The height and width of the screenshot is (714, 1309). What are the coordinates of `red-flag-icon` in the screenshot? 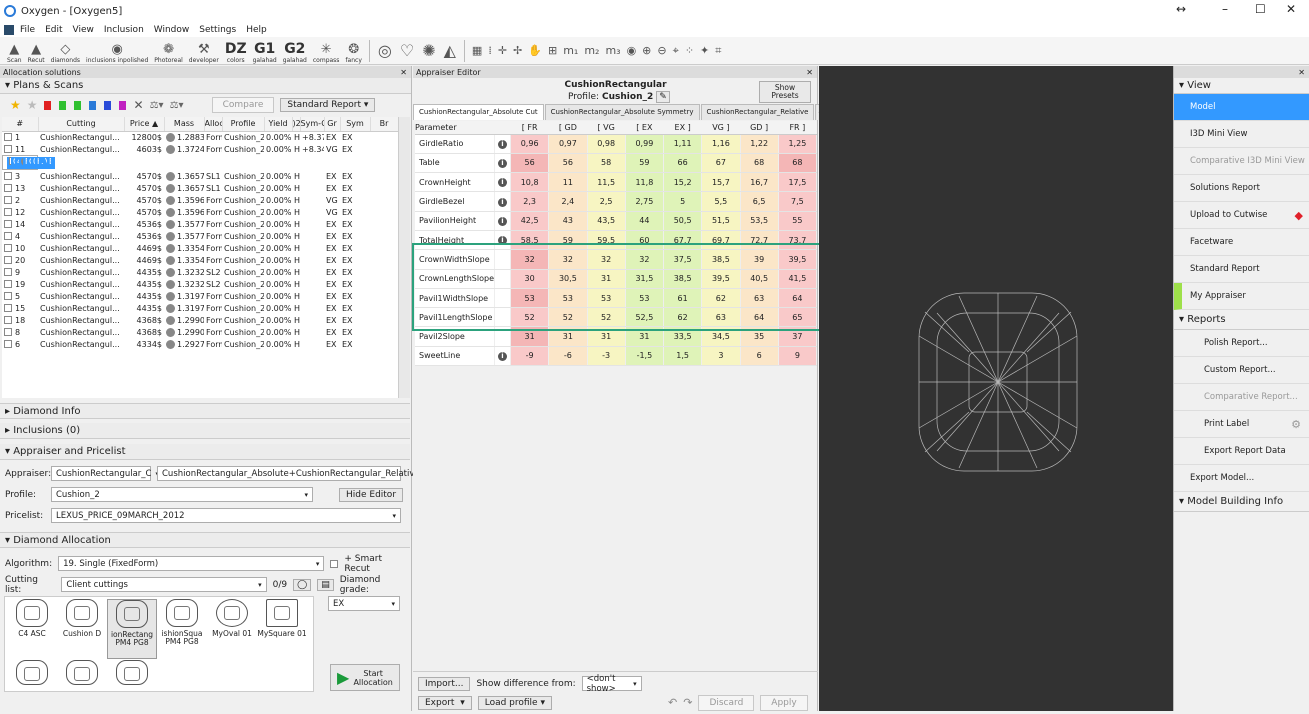 It's located at (47, 105).